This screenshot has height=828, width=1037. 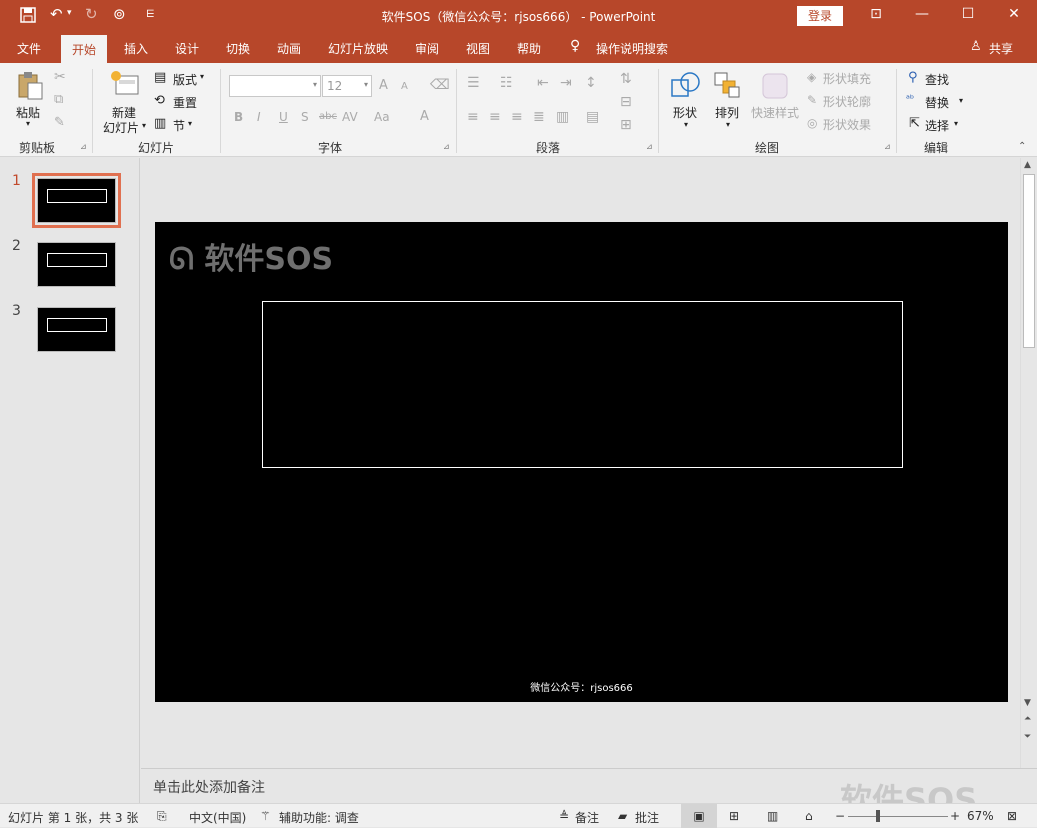 I want to click on zoom-in-icon: +, so click(x=955, y=816).